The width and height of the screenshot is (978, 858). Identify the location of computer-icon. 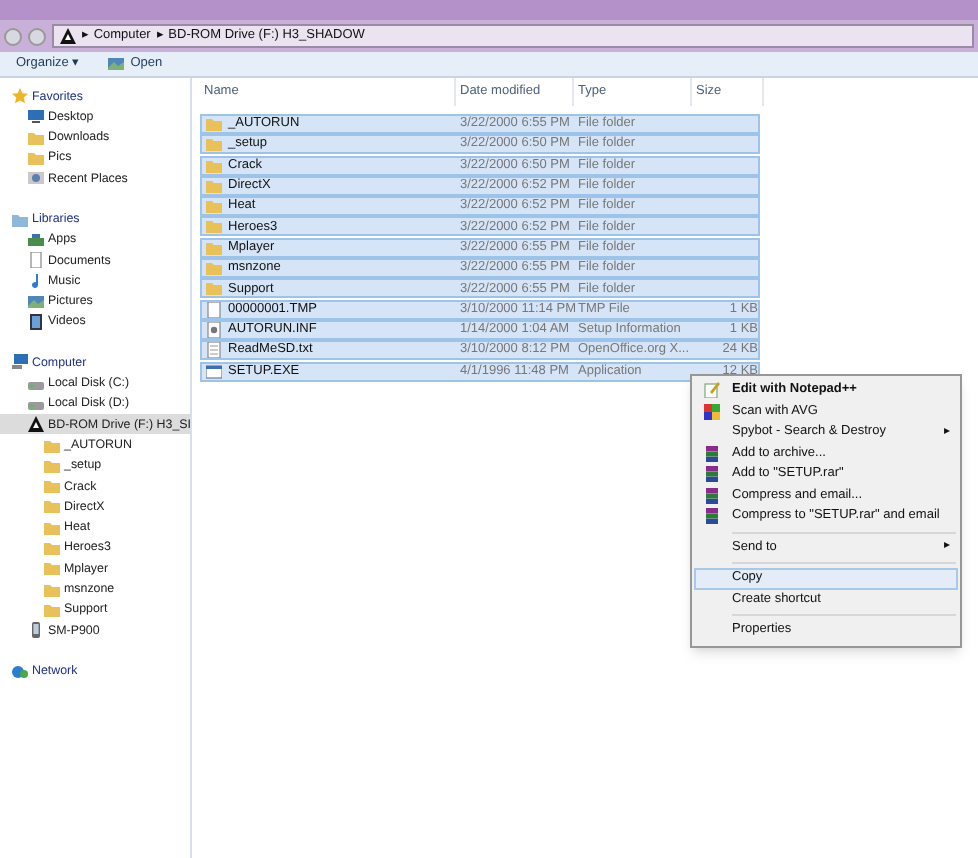
(20, 362).